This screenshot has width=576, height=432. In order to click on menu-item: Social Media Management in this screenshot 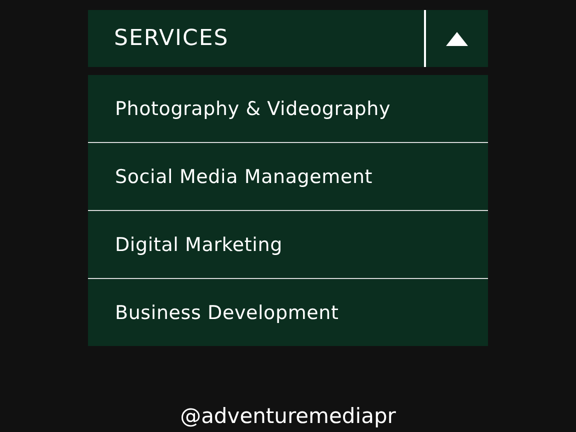, I will do `click(288, 176)`.